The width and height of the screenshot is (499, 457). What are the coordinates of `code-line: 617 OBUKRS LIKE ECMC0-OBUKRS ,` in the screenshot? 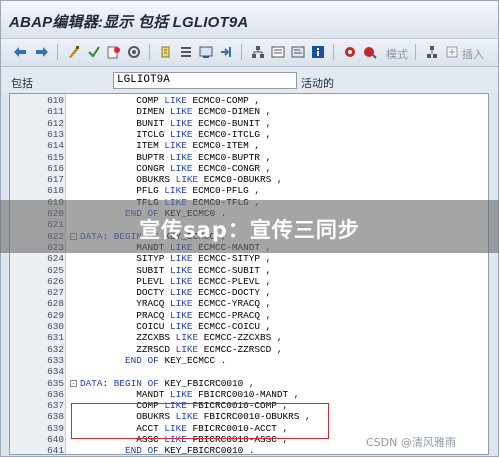 It's located at (249, 180).